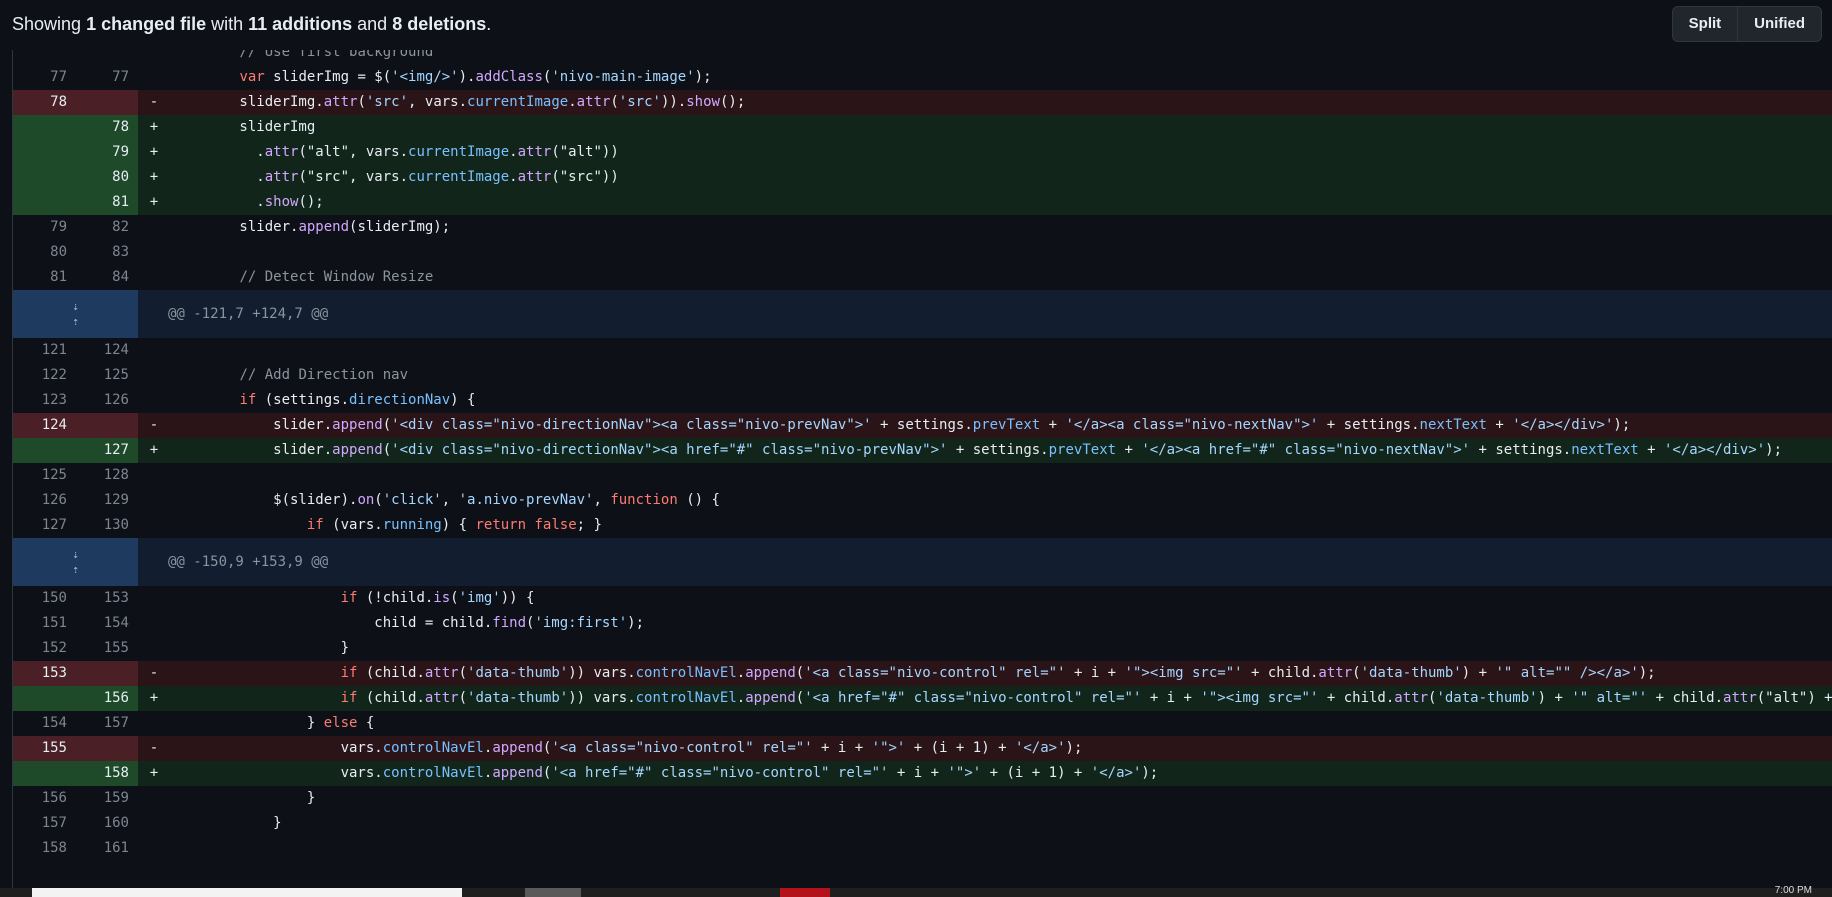  Describe the element at coordinates (44, 425) in the screenshot. I see `old-line-number: 124` at that location.